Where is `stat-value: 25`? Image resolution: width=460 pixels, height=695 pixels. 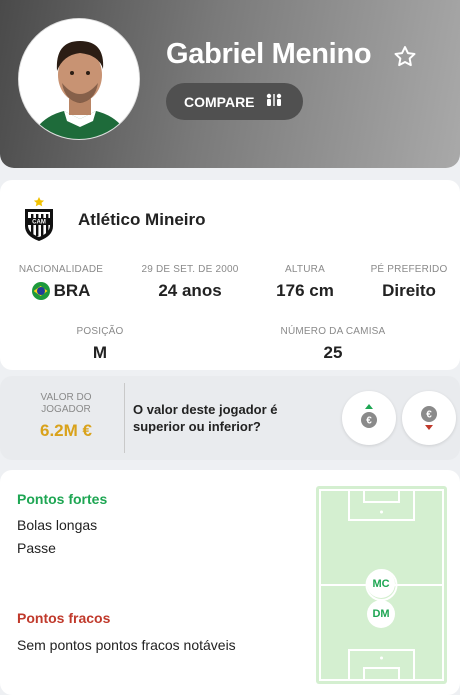
stat-value: 25 is located at coordinates (333, 352).